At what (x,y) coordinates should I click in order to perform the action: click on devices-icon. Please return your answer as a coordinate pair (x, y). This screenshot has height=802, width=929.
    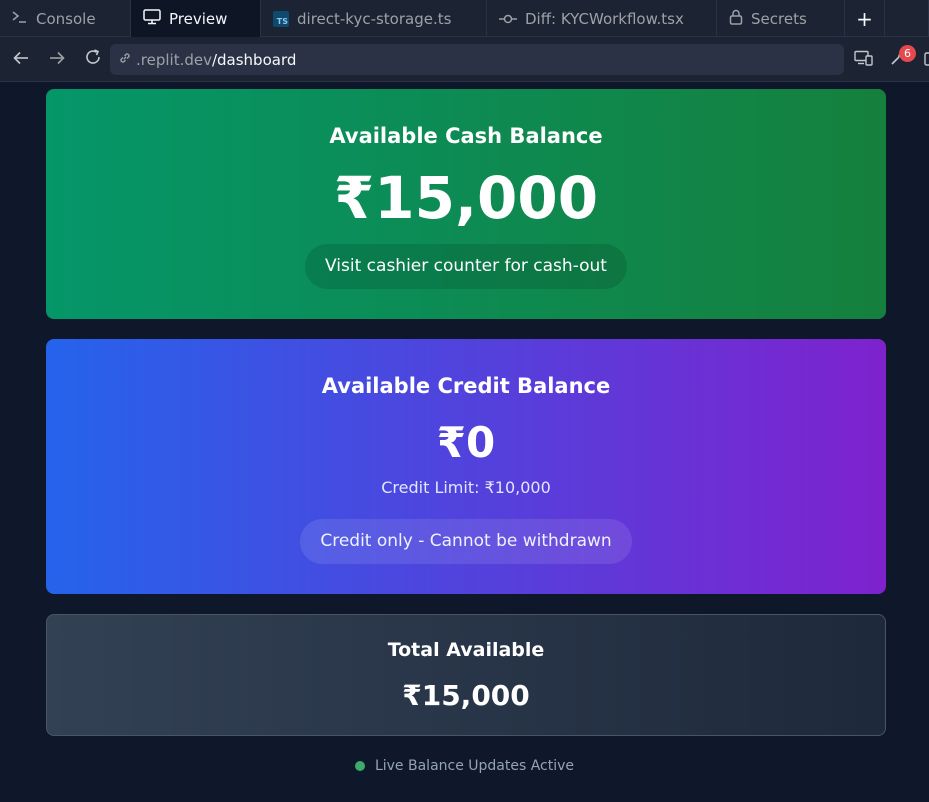
    Looking at the image, I should click on (864, 60).